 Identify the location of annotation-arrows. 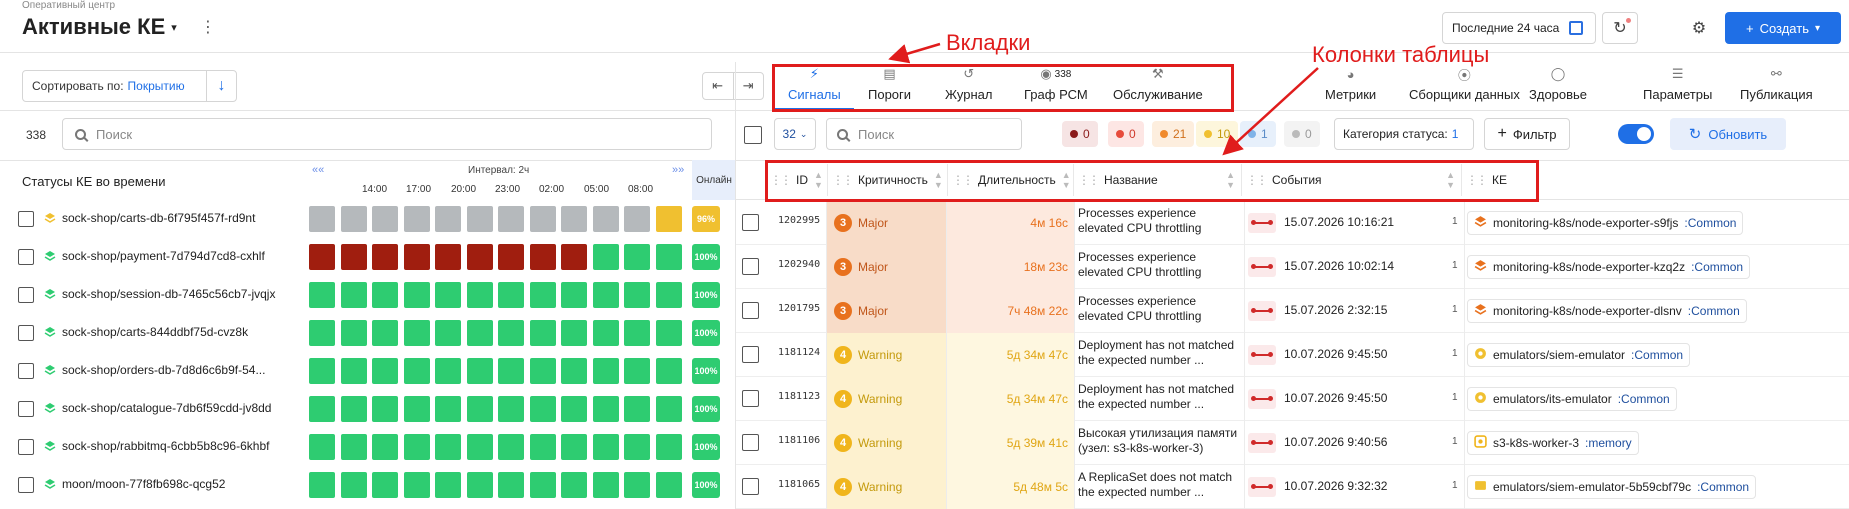
(1103, 99).